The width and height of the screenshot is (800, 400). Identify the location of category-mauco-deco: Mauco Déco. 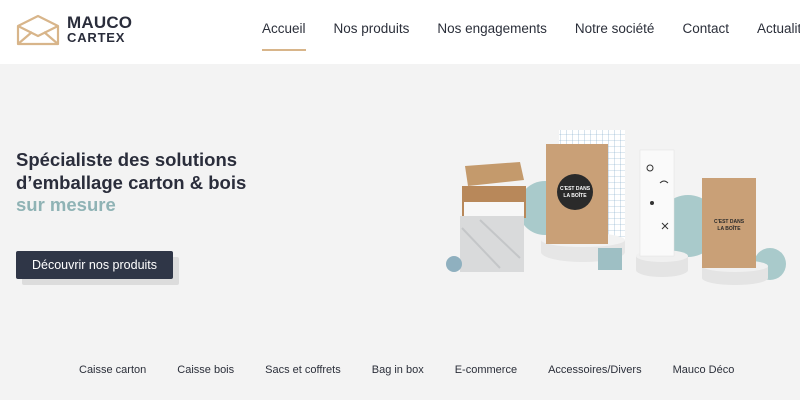
(704, 370).